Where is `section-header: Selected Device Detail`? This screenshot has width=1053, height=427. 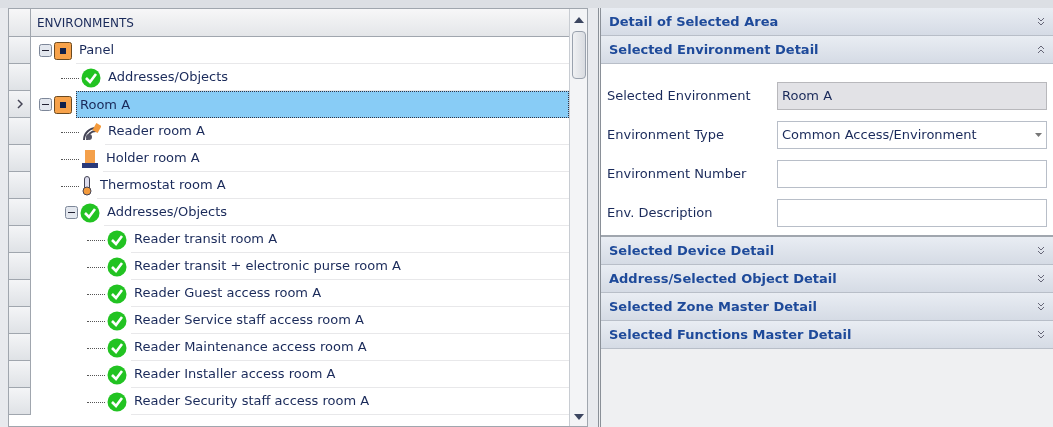 section-header: Selected Device Detail is located at coordinates (827, 251).